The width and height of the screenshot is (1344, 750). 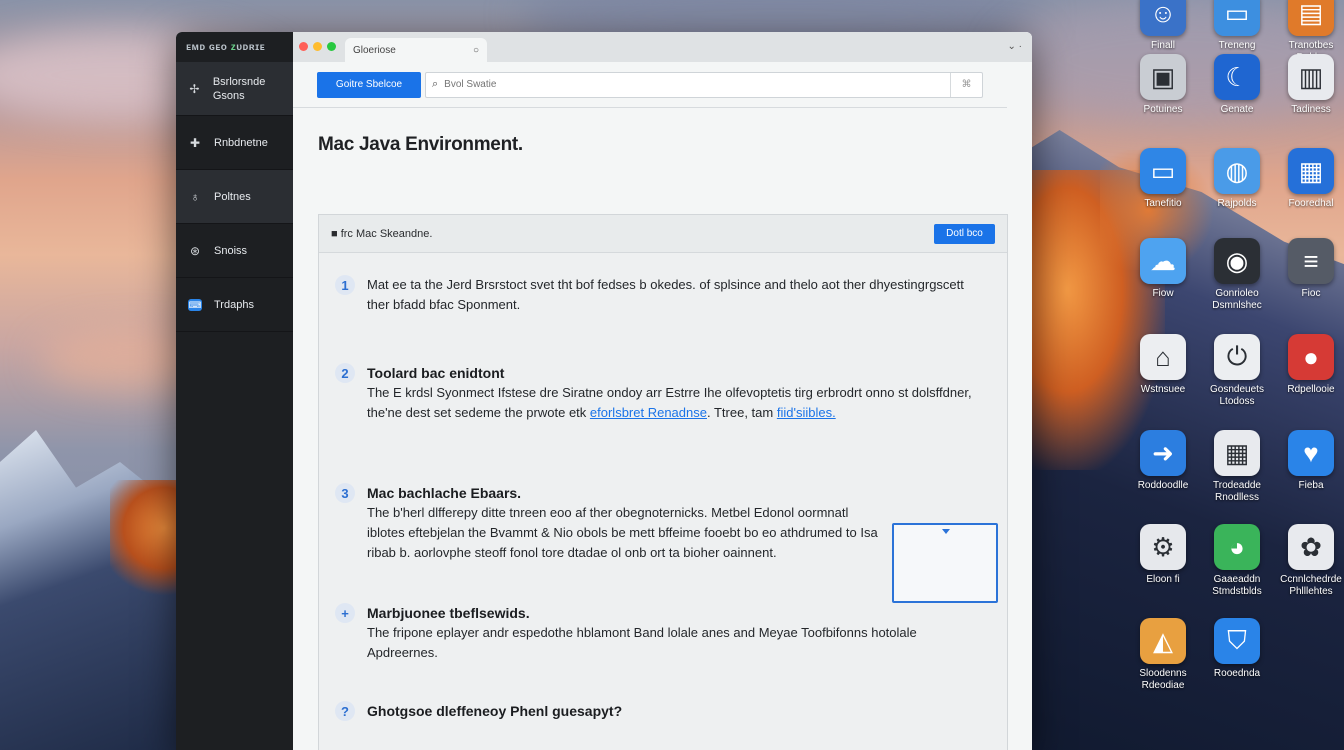 What do you see at coordinates (1163, 357) in the screenshot?
I see `lock-icon: ⌂` at bounding box center [1163, 357].